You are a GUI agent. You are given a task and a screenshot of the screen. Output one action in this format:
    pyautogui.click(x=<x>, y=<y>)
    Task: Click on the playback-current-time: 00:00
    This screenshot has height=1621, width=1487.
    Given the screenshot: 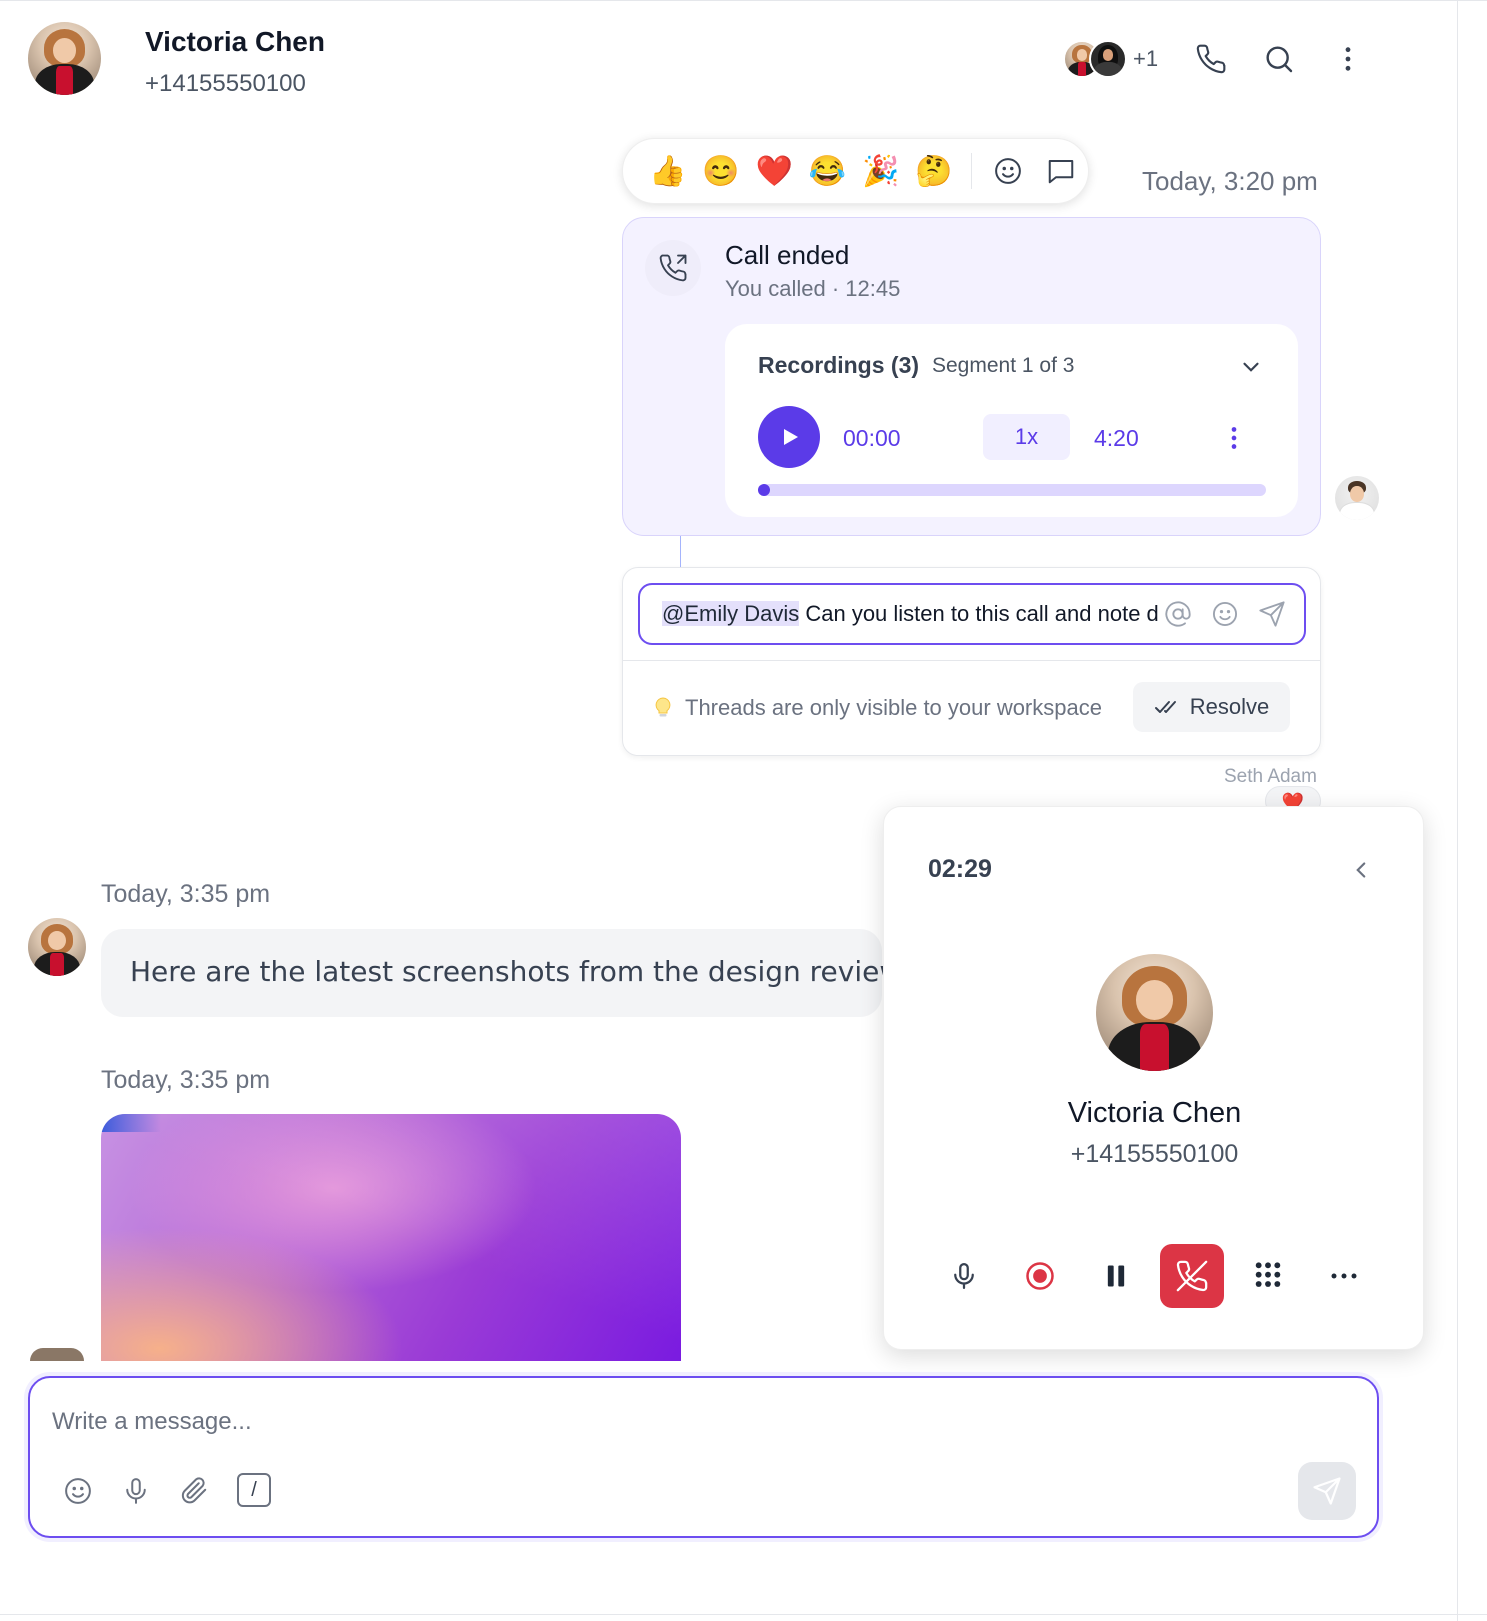 What is the action you would take?
    pyautogui.click(x=872, y=438)
    